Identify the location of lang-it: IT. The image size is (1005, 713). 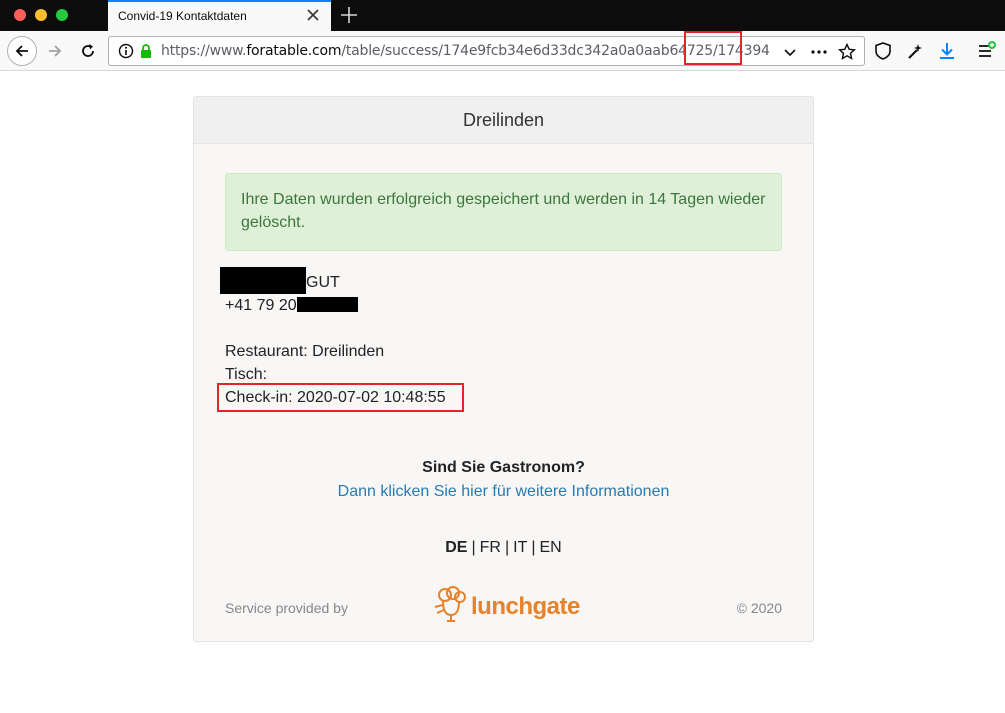
(520, 547).